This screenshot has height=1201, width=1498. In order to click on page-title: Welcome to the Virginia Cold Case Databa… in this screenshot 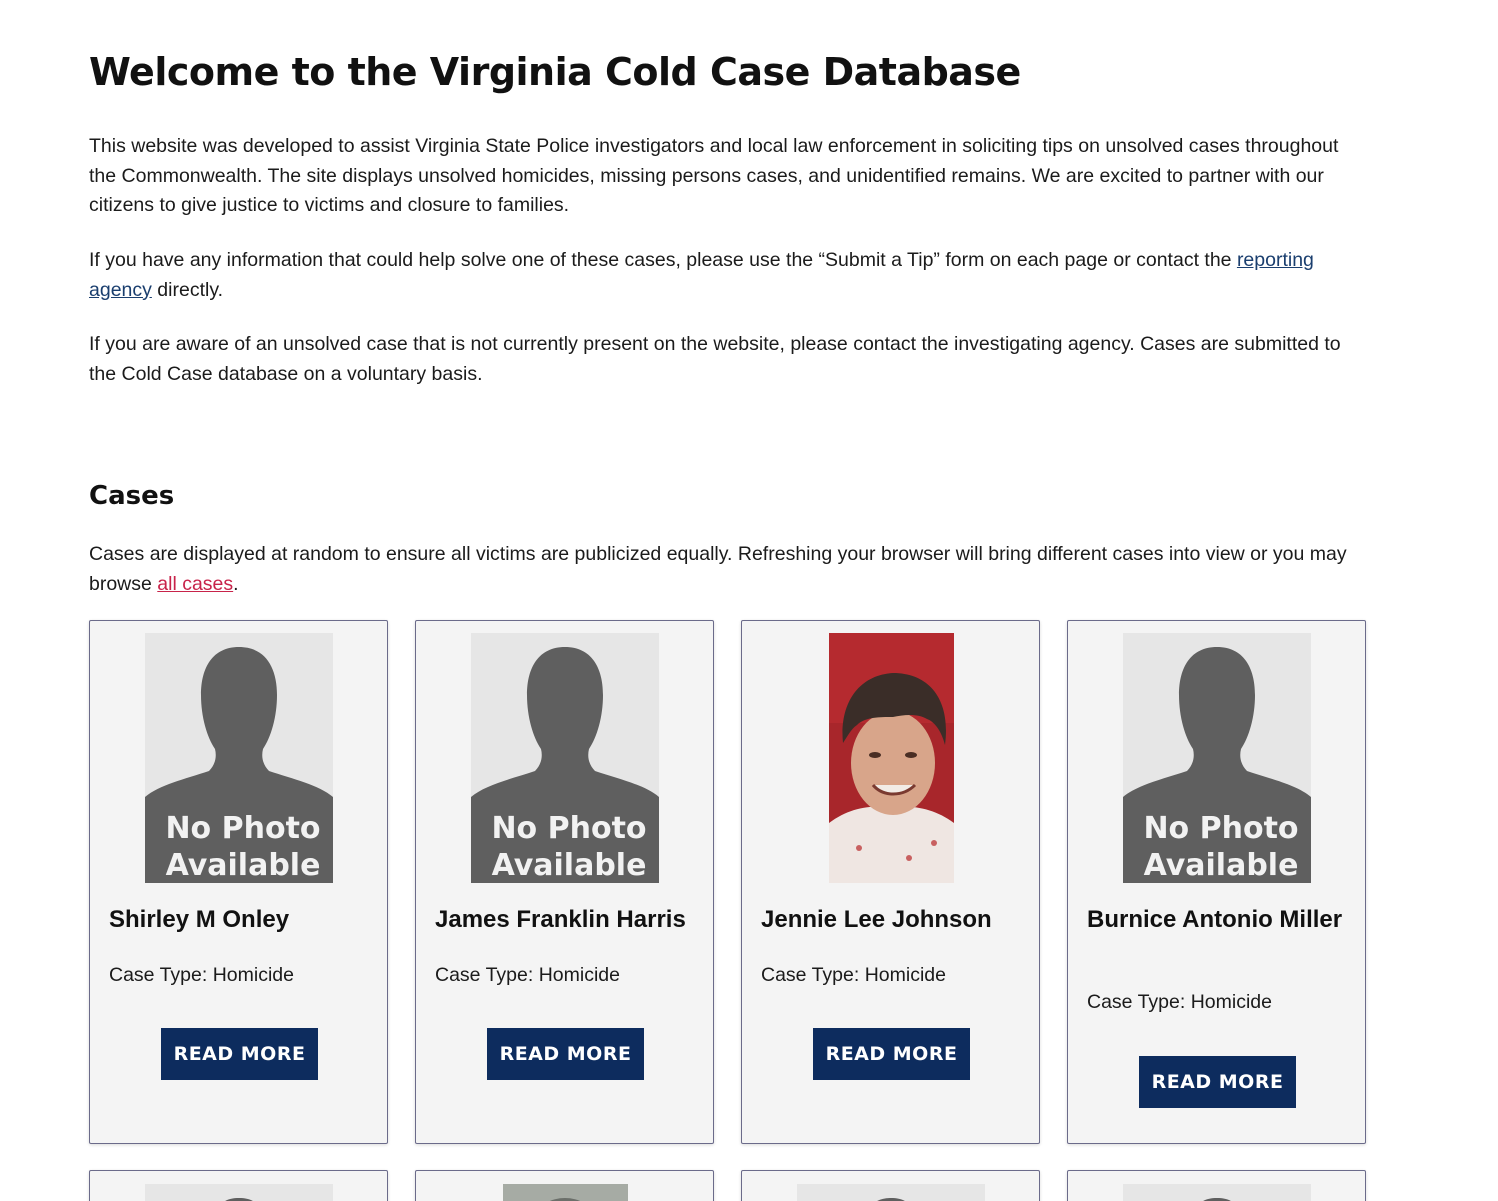, I will do `click(555, 72)`.